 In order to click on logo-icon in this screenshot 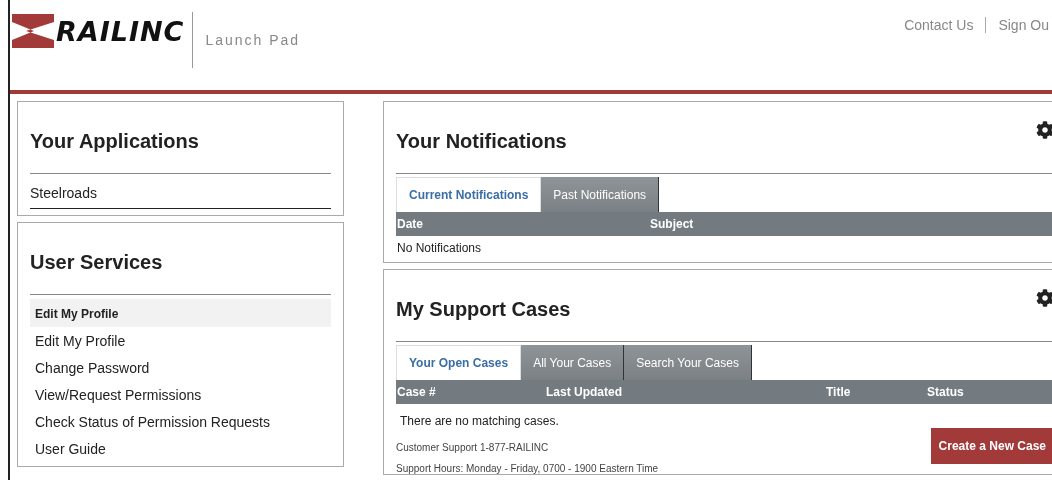, I will do `click(33, 31)`.